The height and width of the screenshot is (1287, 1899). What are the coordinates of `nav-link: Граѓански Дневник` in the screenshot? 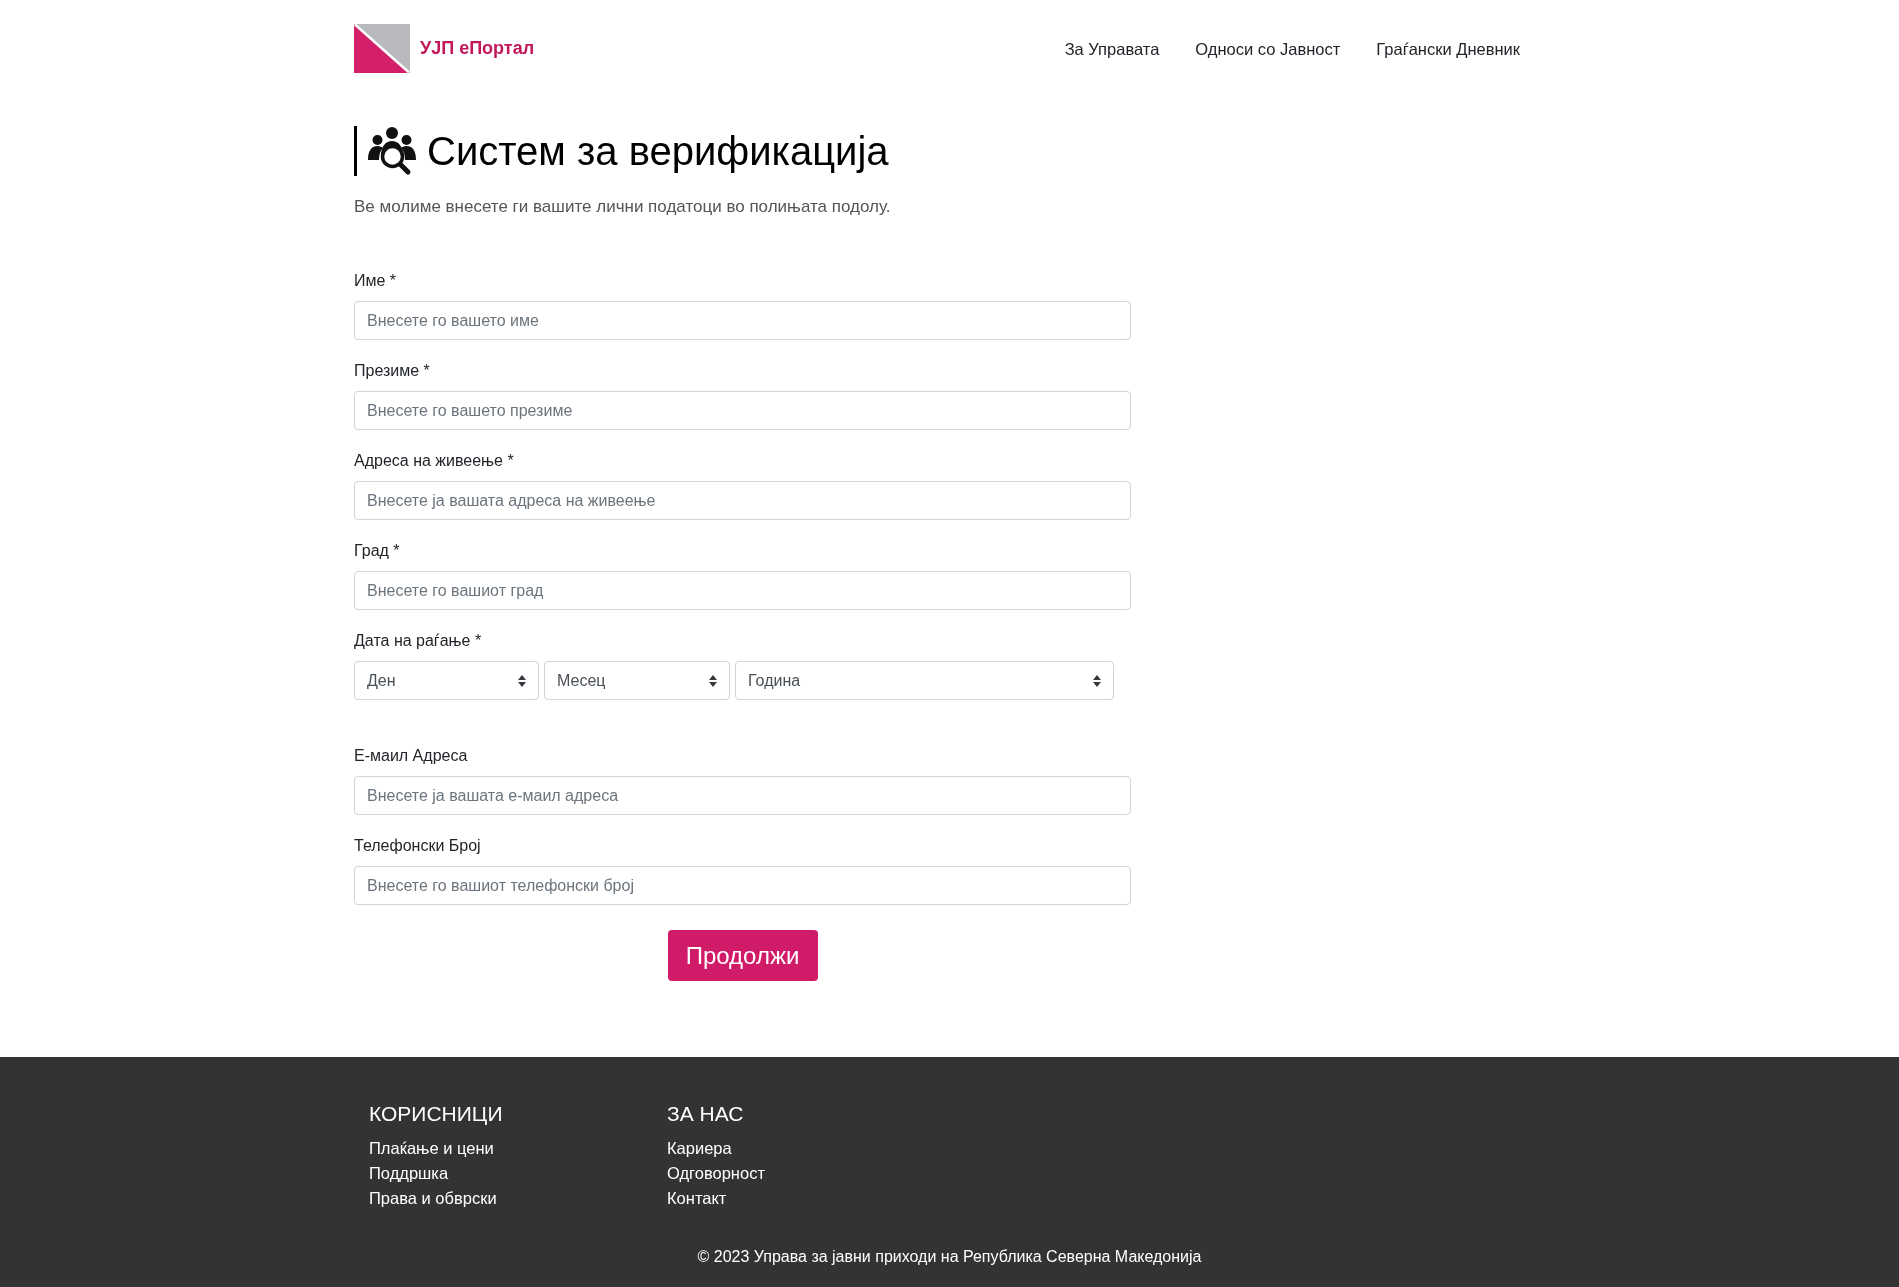 It's located at (1448, 48).